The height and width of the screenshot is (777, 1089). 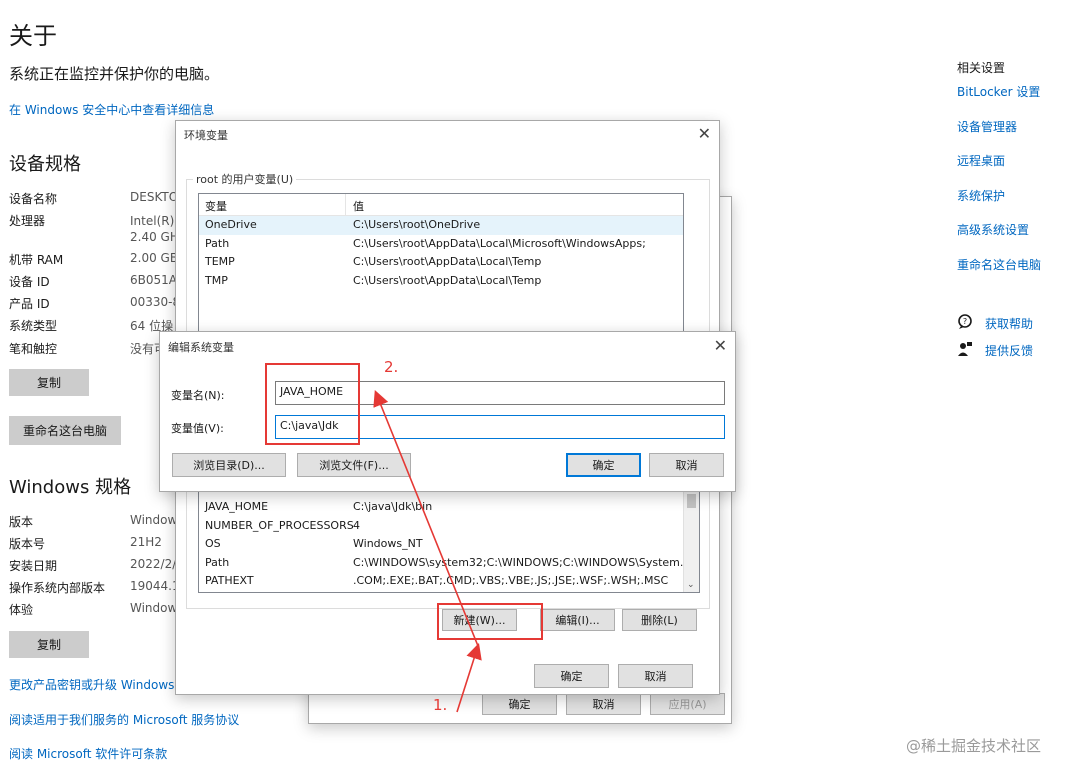 I want to click on arrow-to-name-field, so click(x=426, y=518).